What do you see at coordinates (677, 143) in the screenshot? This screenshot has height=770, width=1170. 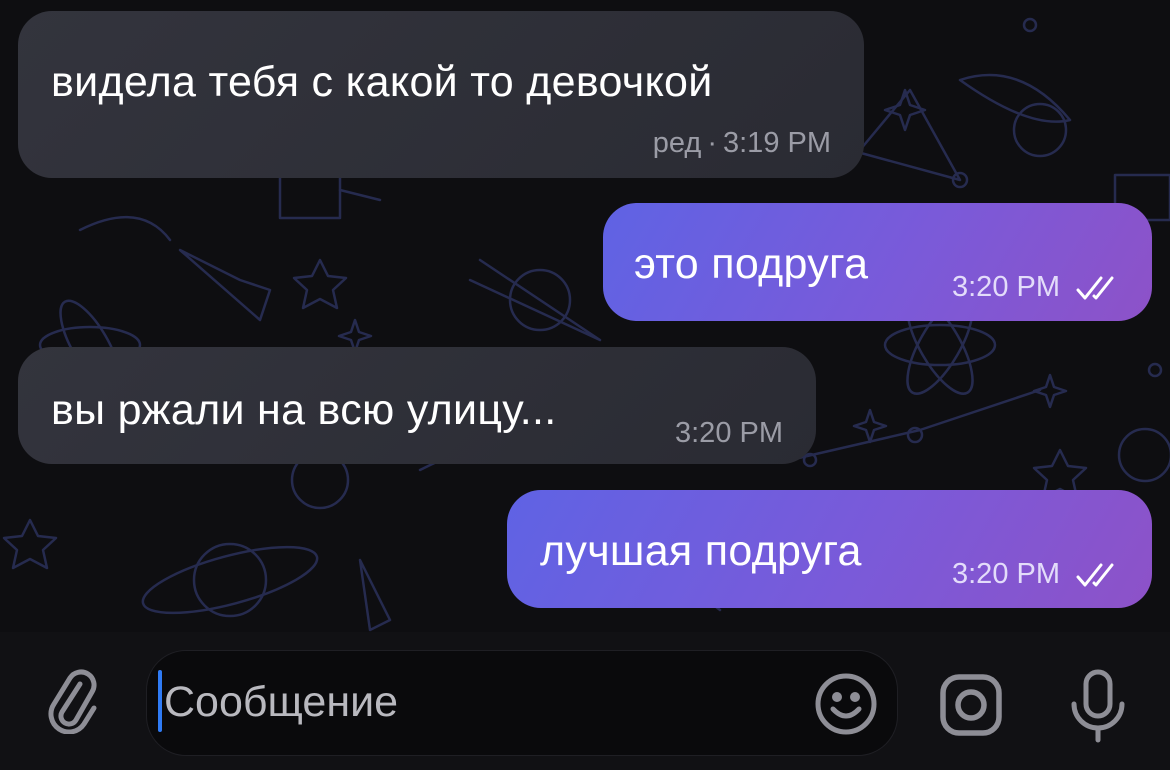 I see `edited-label: ред` at bounding box center [677, 143].